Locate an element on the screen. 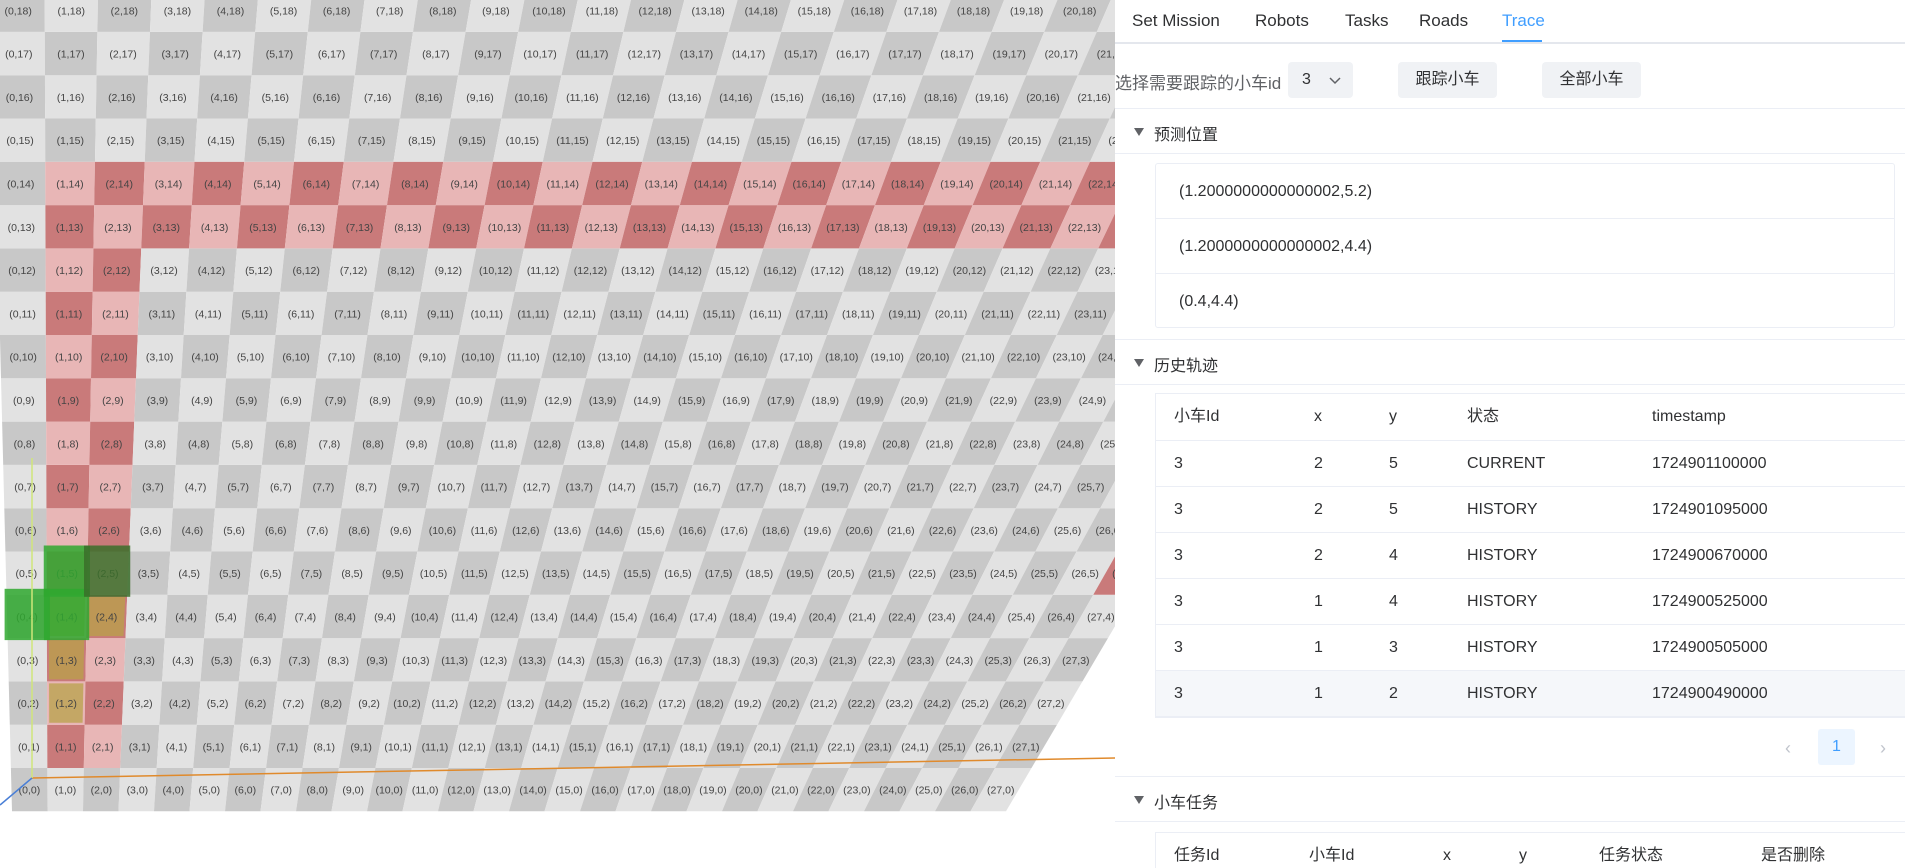  prev-page-icon: ‹ is located at coordinates (1788, 748).